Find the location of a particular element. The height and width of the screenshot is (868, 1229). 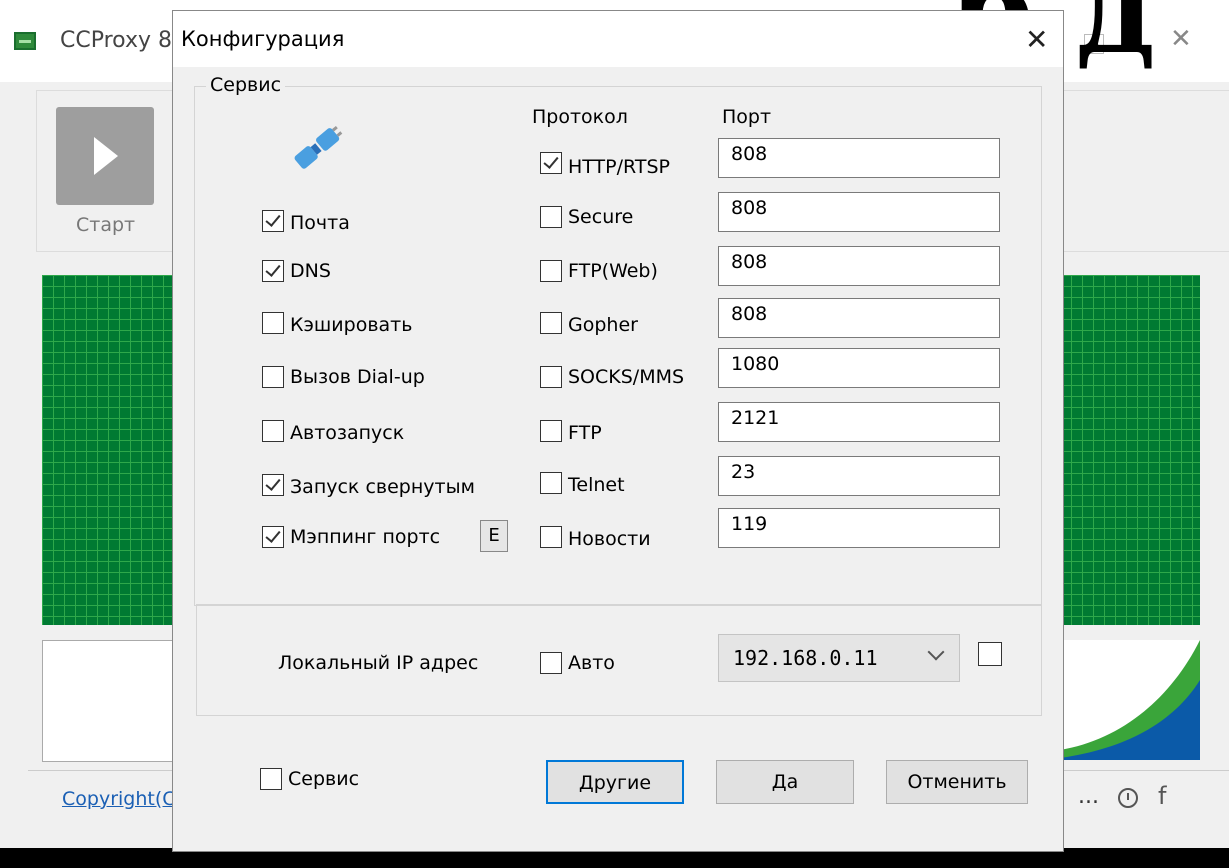

protocol-gopher-checkbox is located at coordinates (551, 323).